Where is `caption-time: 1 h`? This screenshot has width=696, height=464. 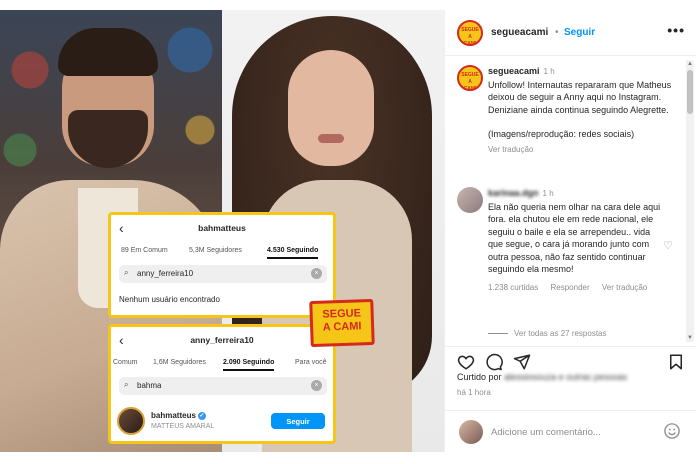 caption-time: 1 h is located at coordinates (549, 71).